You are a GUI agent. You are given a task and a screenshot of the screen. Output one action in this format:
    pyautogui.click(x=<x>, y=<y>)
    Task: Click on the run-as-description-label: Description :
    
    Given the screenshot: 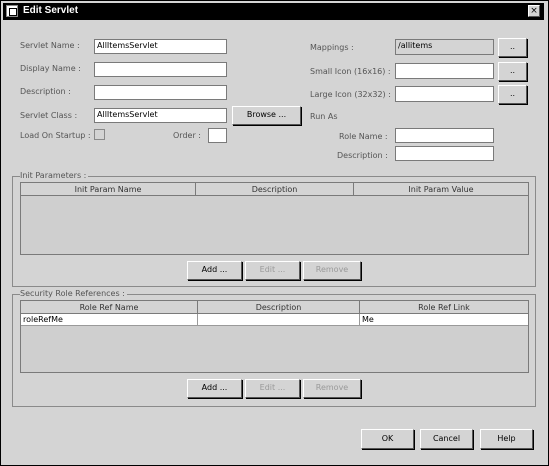 What is the action you would take?
    pyautogui.click(x=362, y=155)
    